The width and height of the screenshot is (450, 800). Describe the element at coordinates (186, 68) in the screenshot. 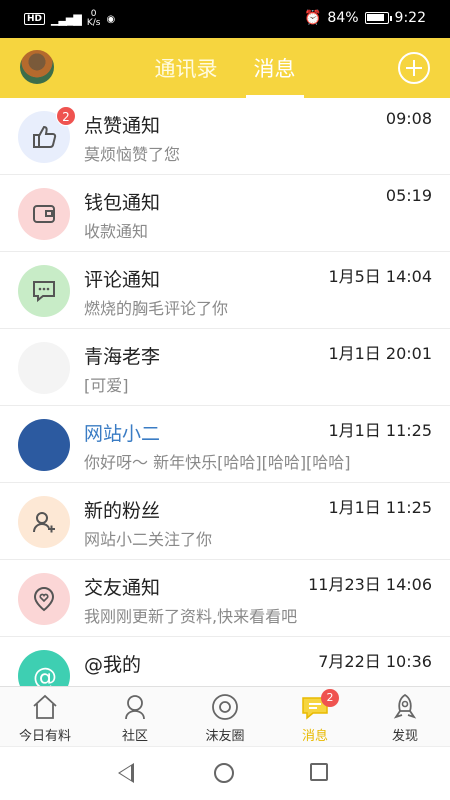

I see `tab-contacts: 通讯录` at that location.